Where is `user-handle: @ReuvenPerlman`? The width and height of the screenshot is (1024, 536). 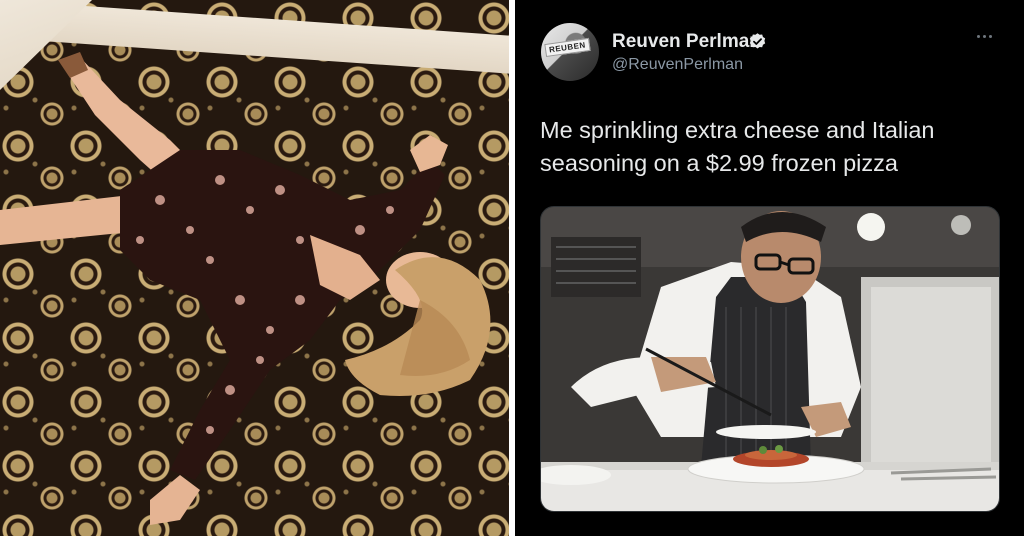
user-handle: @ReuvenPerlman is located at coordinates (677, 65).